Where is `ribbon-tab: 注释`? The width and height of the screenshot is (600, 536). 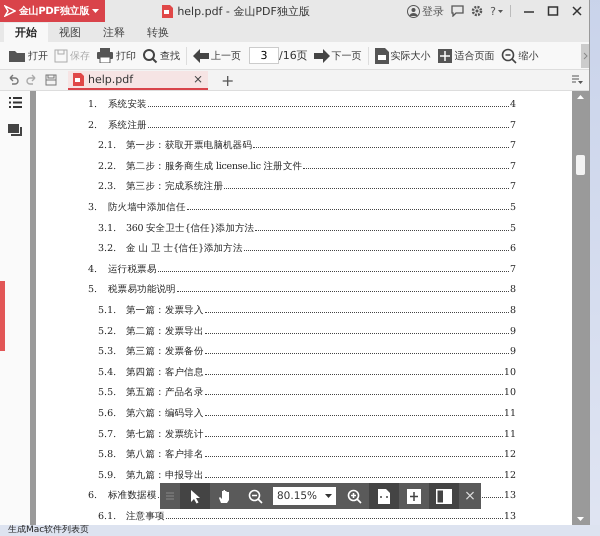 ribbon-tab: 注释 is located at coordinates (114, 32).